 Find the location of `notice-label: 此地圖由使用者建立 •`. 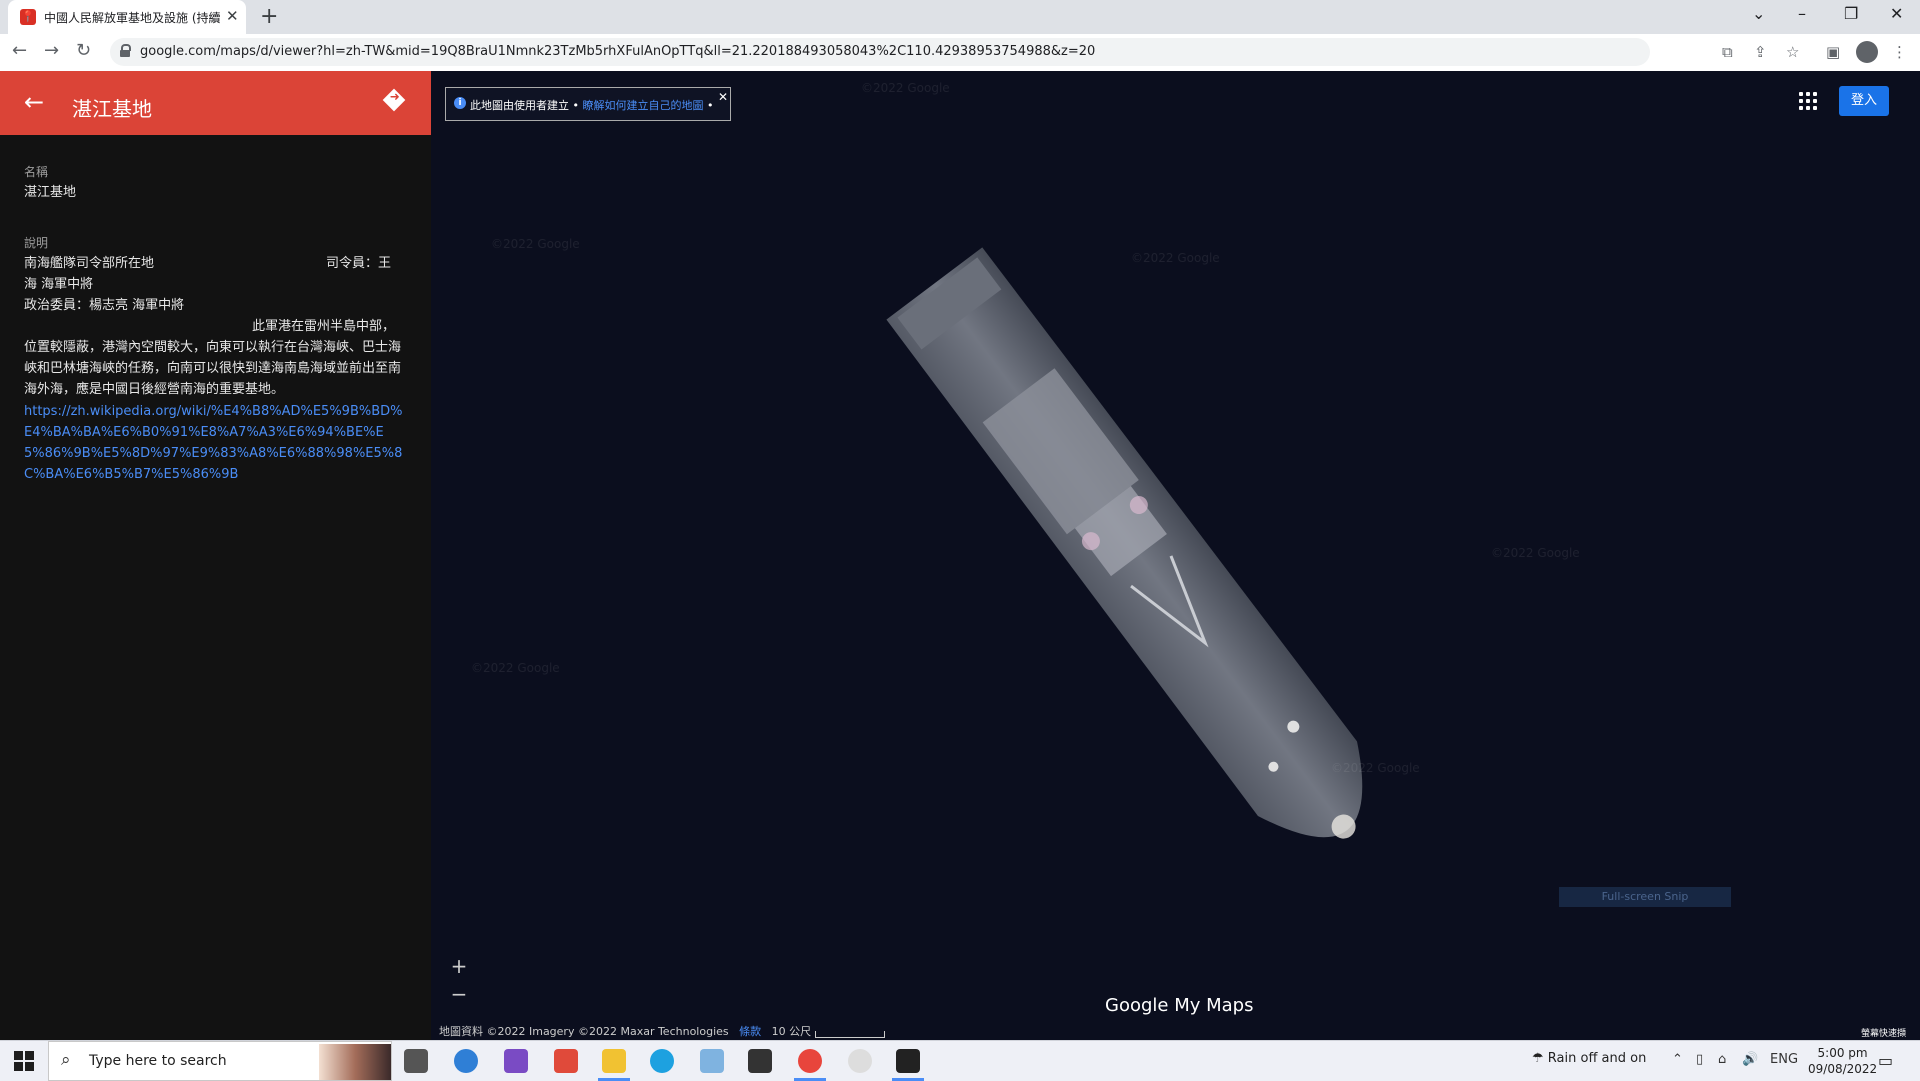

notice-label: 此地圖由使用者建立 • is located at coordinates (524, 105).